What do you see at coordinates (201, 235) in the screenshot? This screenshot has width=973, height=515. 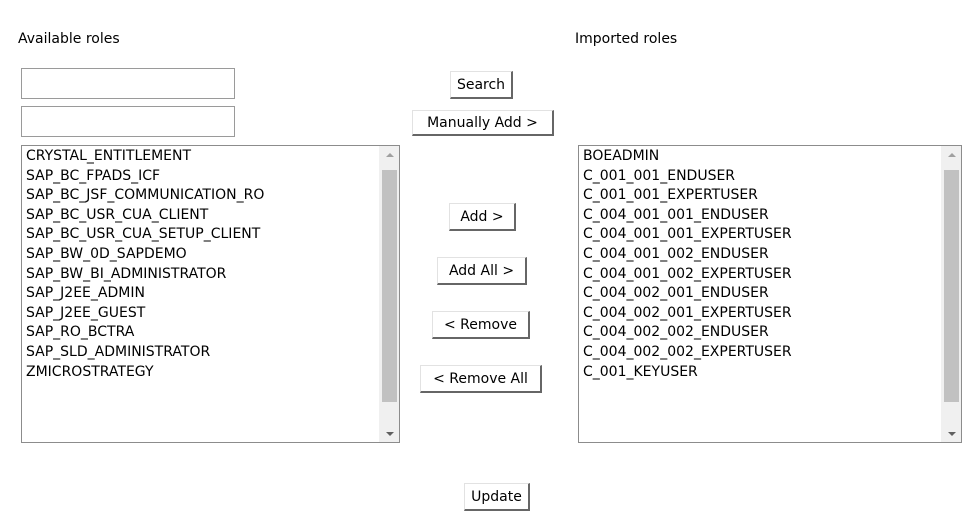 I see `list-item: SAP_BC_USR_CUA_SETUP_CLIENT` at bounding box center [201, 235].